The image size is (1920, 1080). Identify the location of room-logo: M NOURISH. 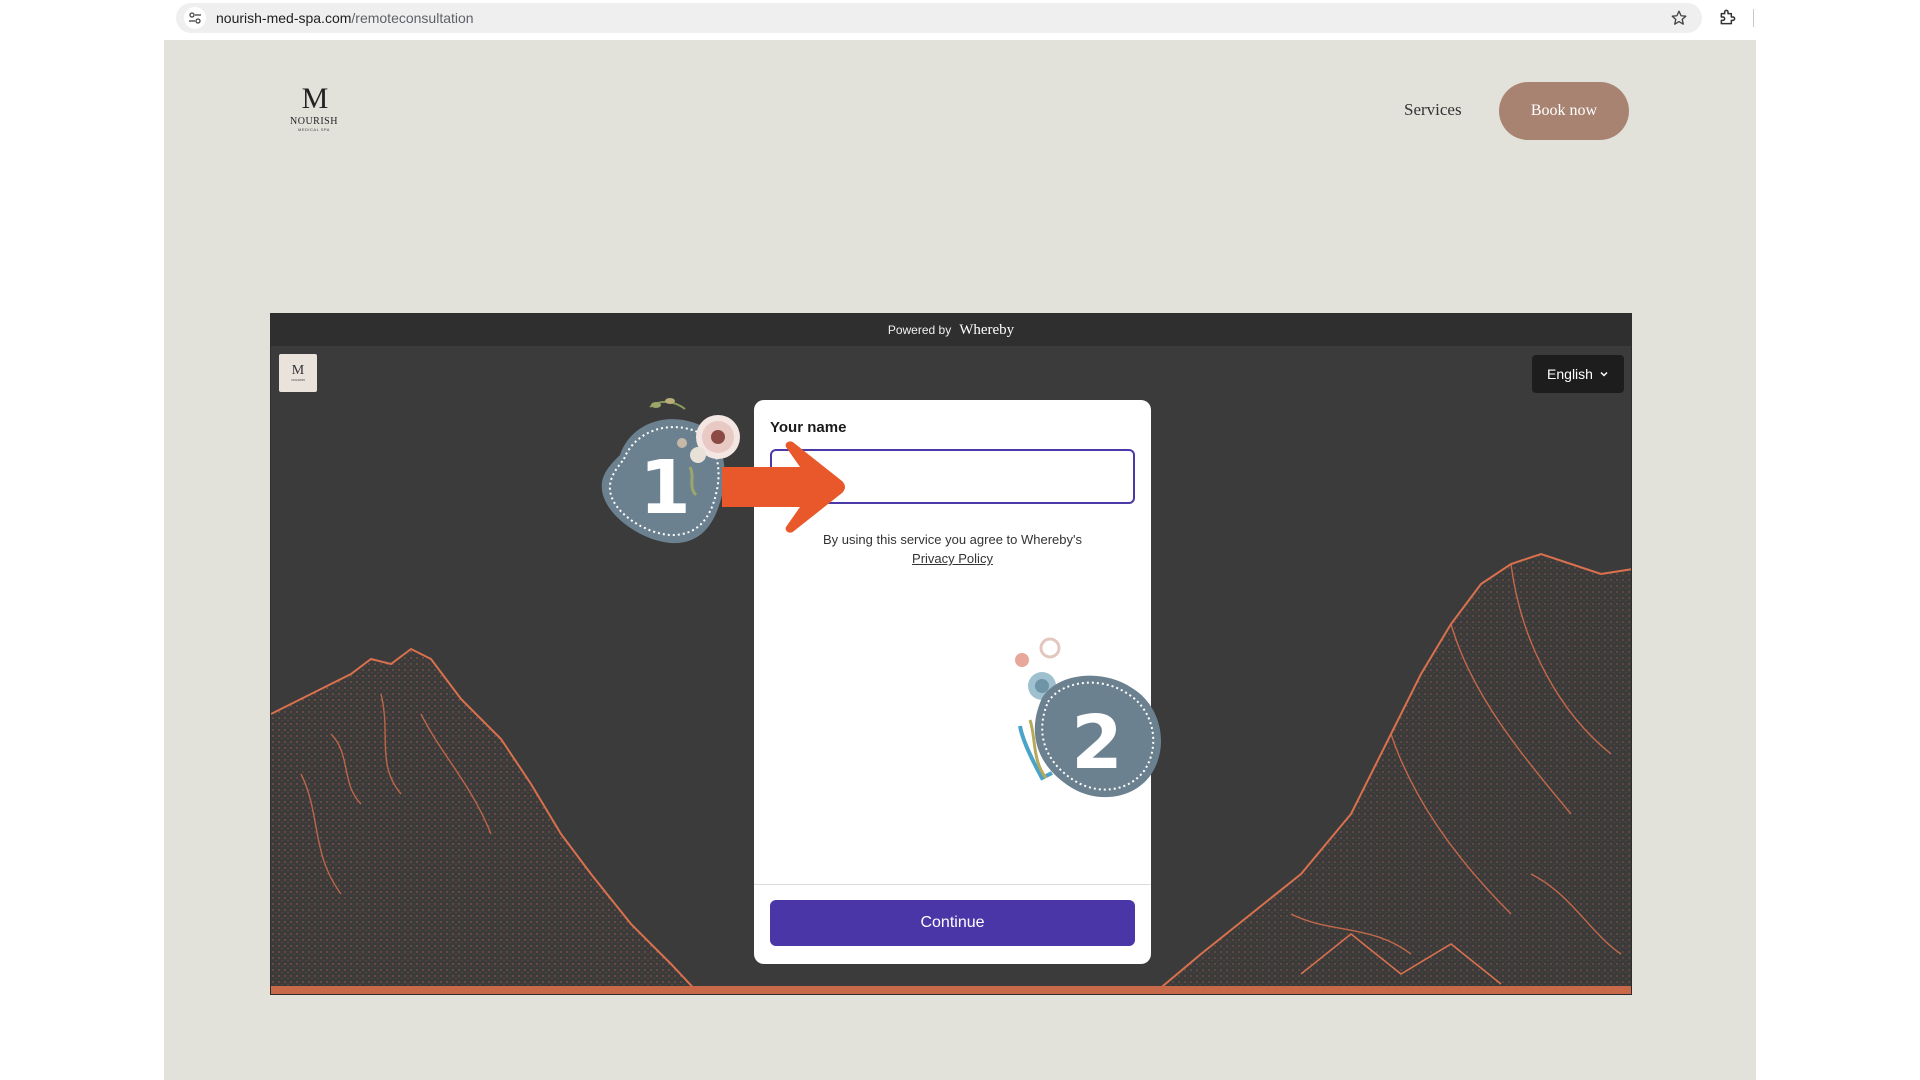
(298, 373).